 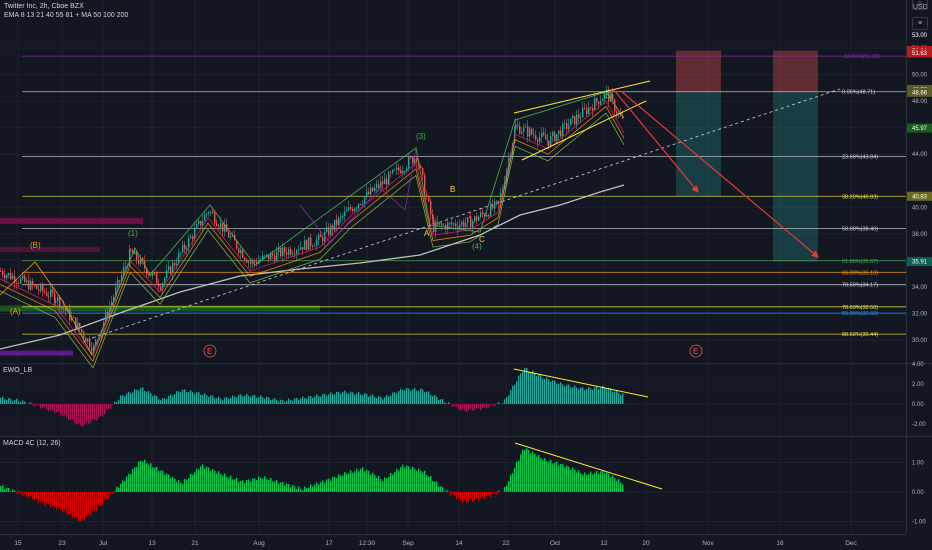 I want to click on x-axis-tick-label: 22, so click(x=506, y=543).